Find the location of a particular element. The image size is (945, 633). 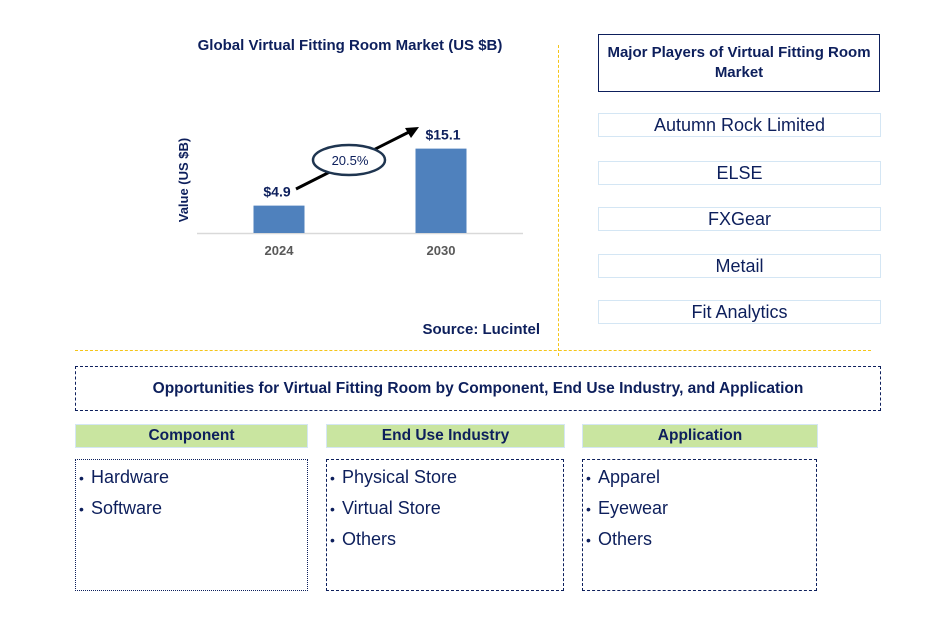

category-list-application: • Apparel • Eyewear • Others is located at coordinates (699, 525).